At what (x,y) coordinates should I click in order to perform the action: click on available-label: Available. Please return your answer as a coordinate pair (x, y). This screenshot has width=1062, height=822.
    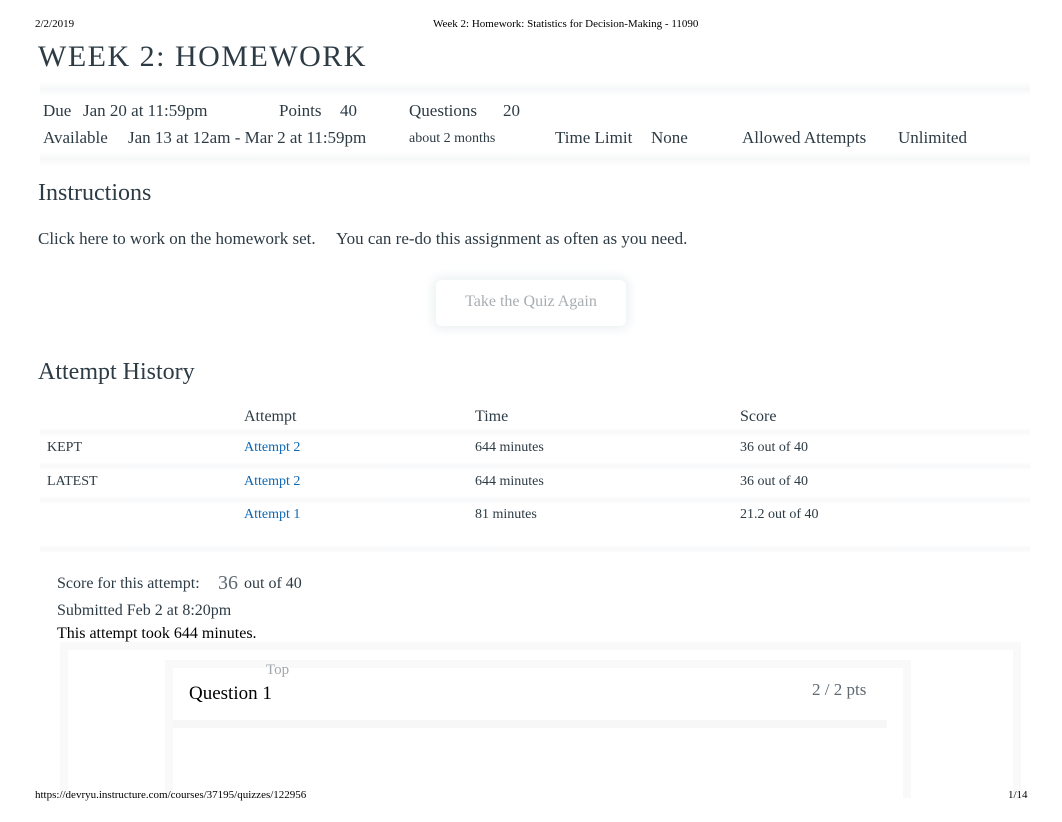
    Looking at the image, I should click on (75, 137).